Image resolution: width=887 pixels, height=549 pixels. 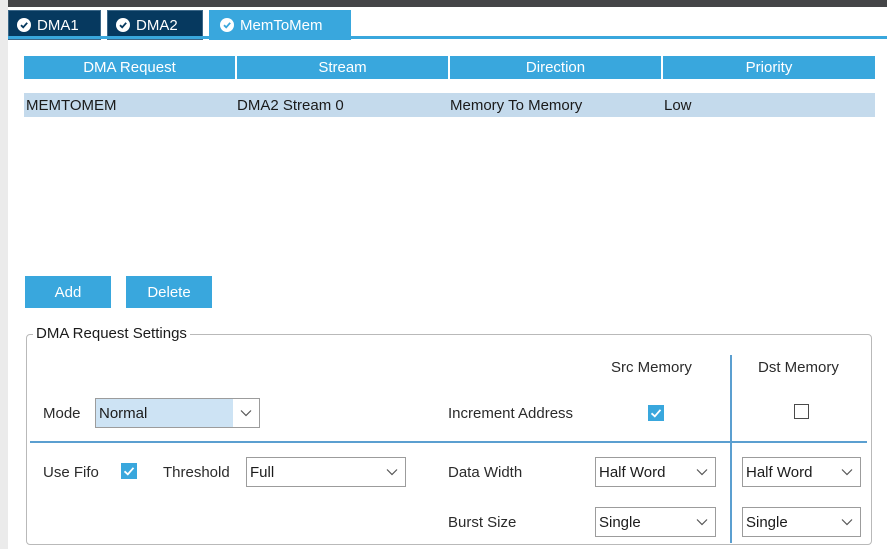 I want to click on src-memory-header: Src Memory, so click(x=651, y=367).